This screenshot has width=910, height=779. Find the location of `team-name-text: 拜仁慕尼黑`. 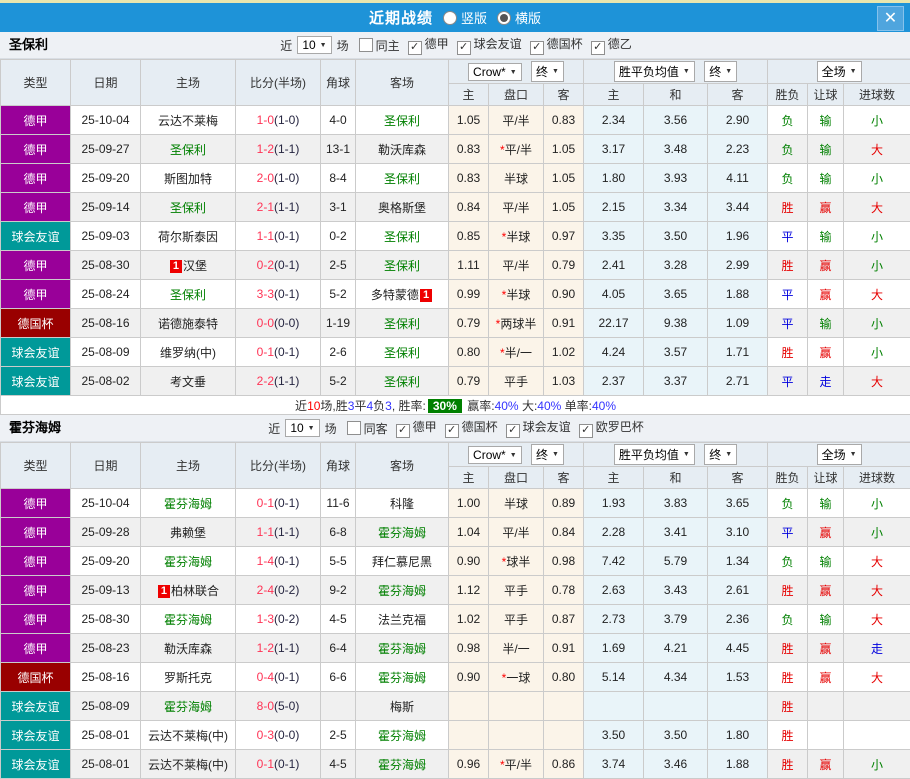

team-name-text: 拜仁慕尼黑 is located at coordinates (402, 562).